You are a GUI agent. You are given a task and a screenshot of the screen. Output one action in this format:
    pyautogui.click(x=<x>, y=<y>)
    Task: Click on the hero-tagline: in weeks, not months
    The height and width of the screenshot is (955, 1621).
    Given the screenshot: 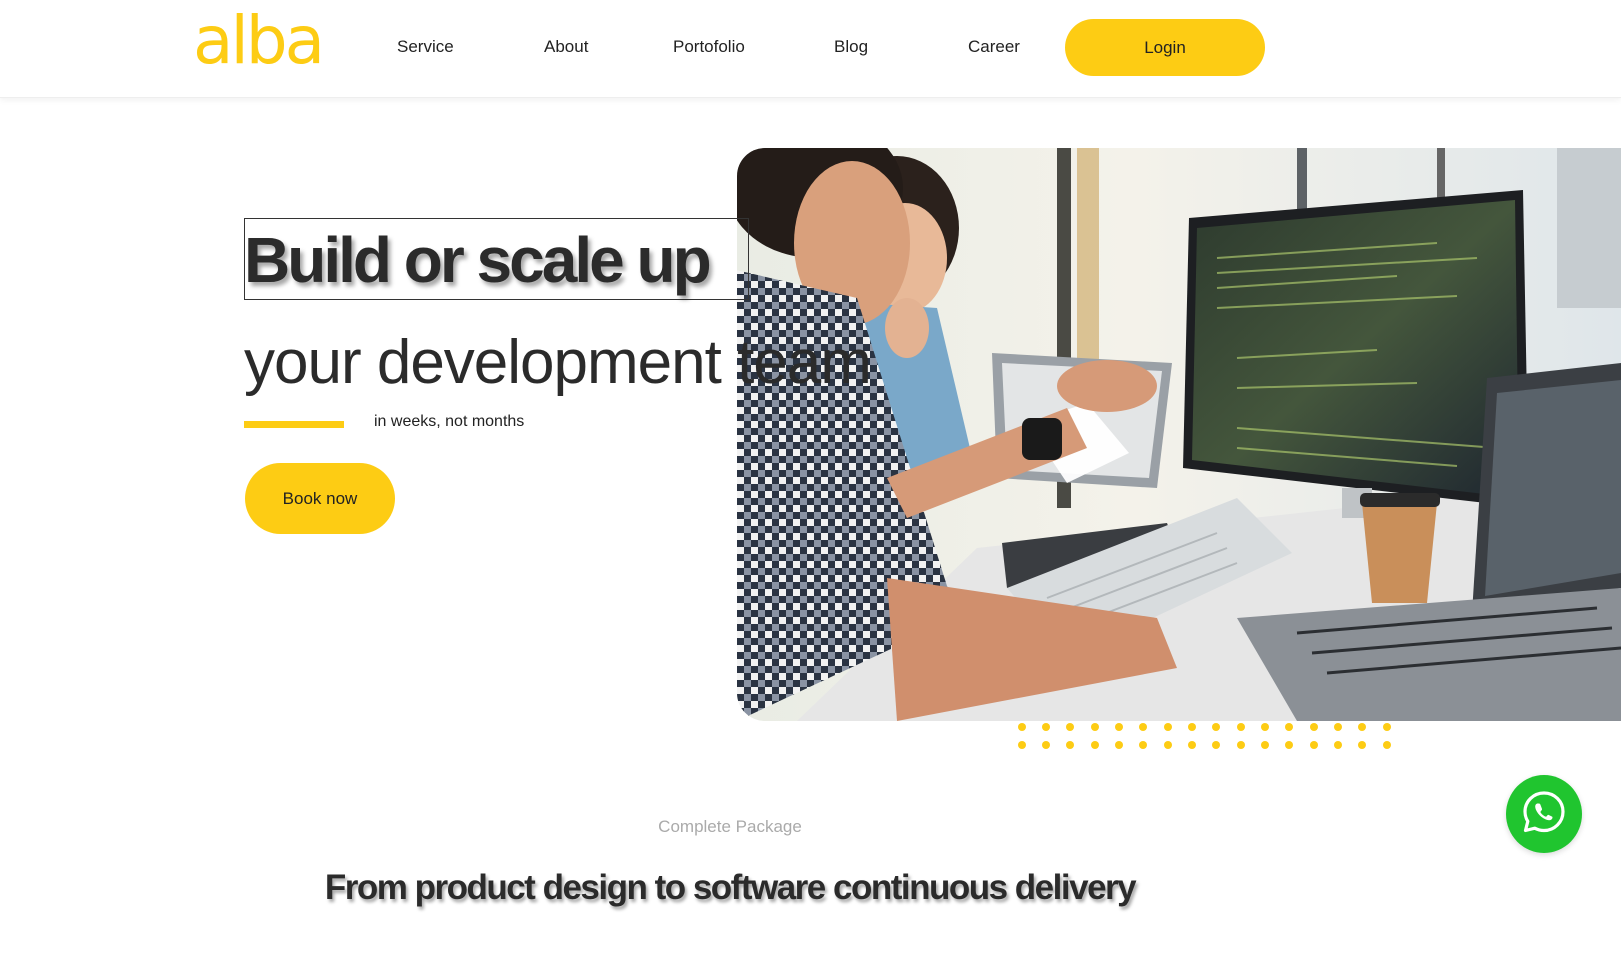 What is the action you would take?
    pyautogui.click(x=449, y=421)
    